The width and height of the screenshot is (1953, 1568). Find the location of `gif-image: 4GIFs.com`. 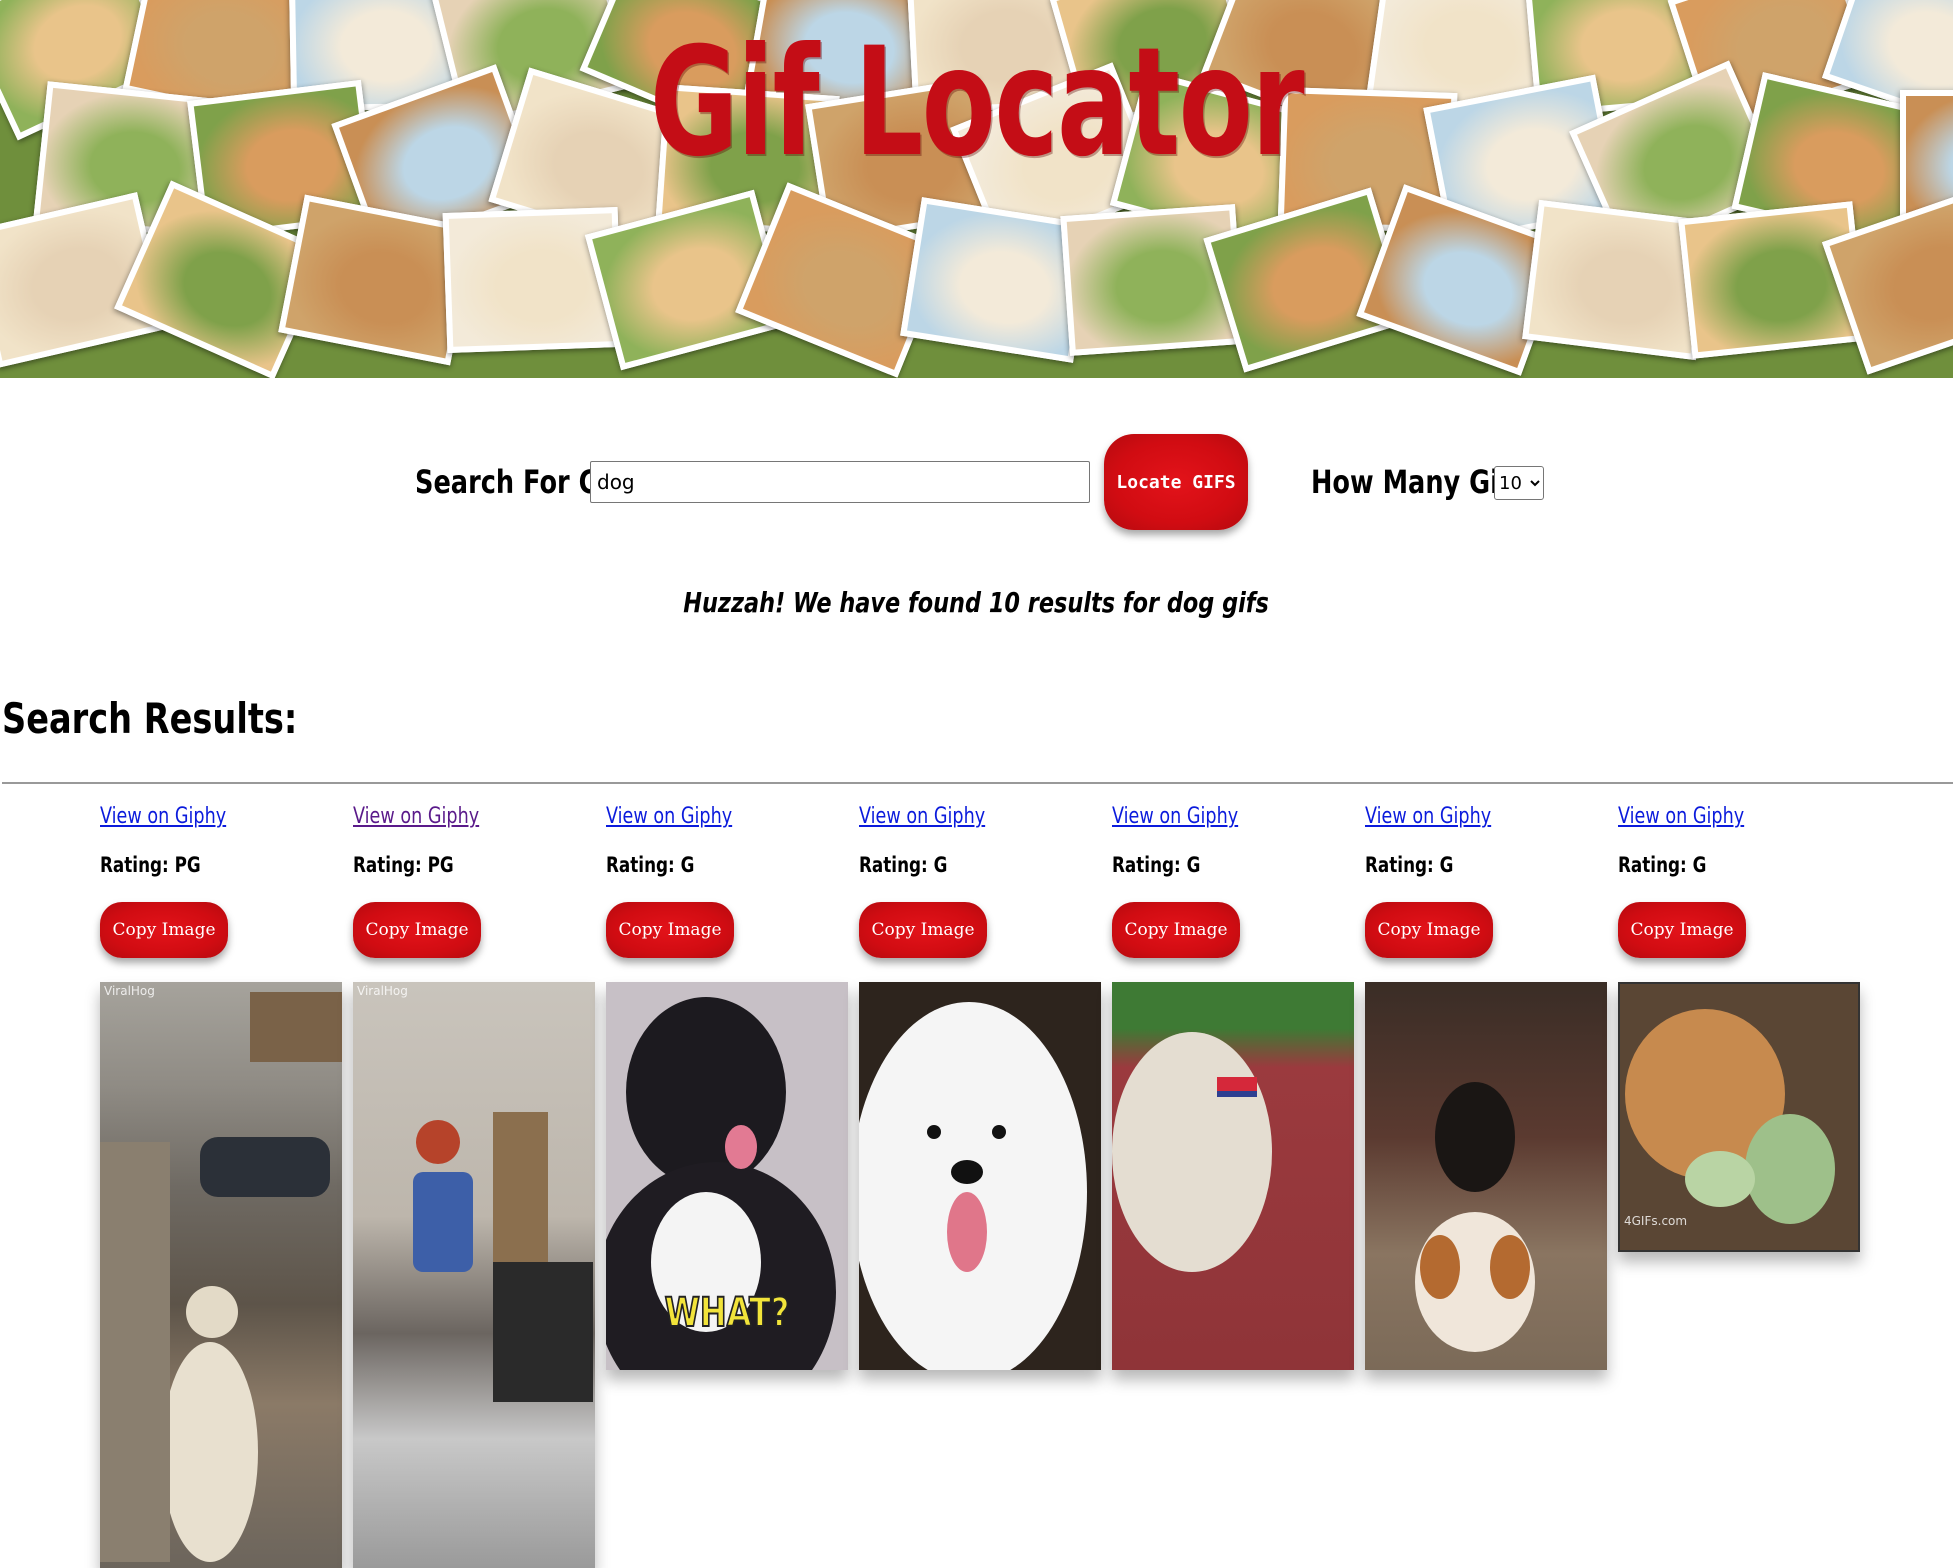

gif-image: 4GIFs.com is located at coordinates (1739, 1117).